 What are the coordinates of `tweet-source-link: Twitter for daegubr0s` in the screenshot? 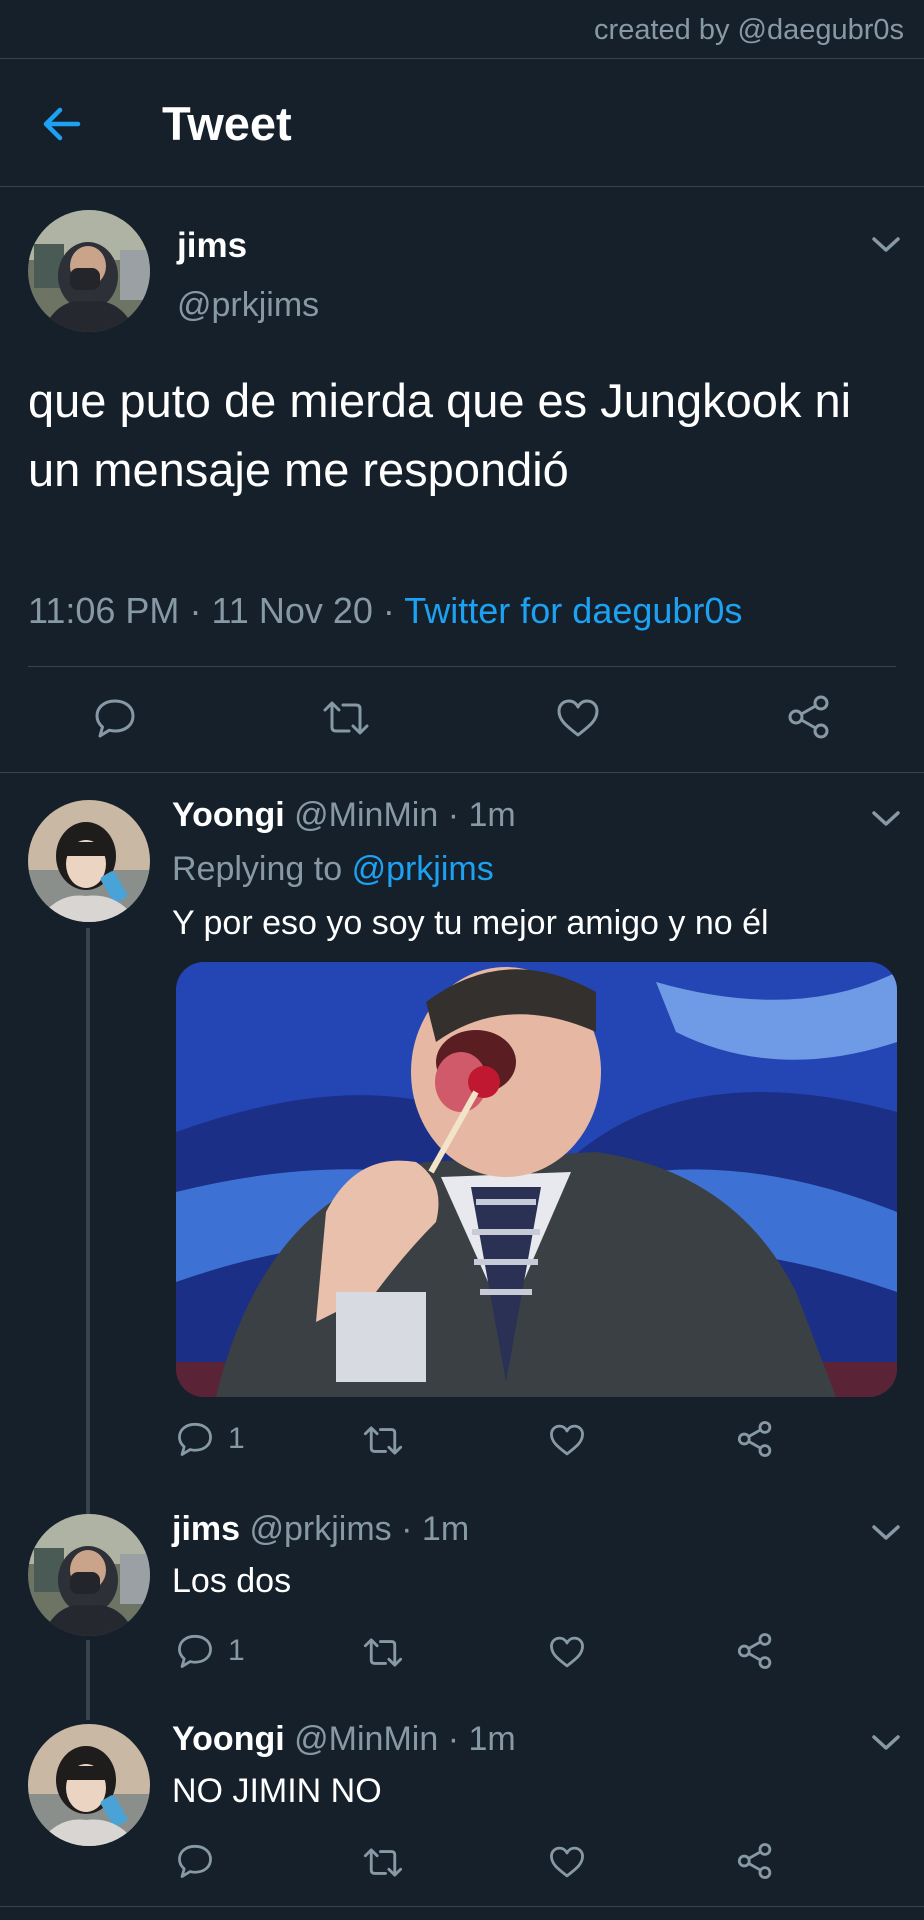 It's located at (573, 610).